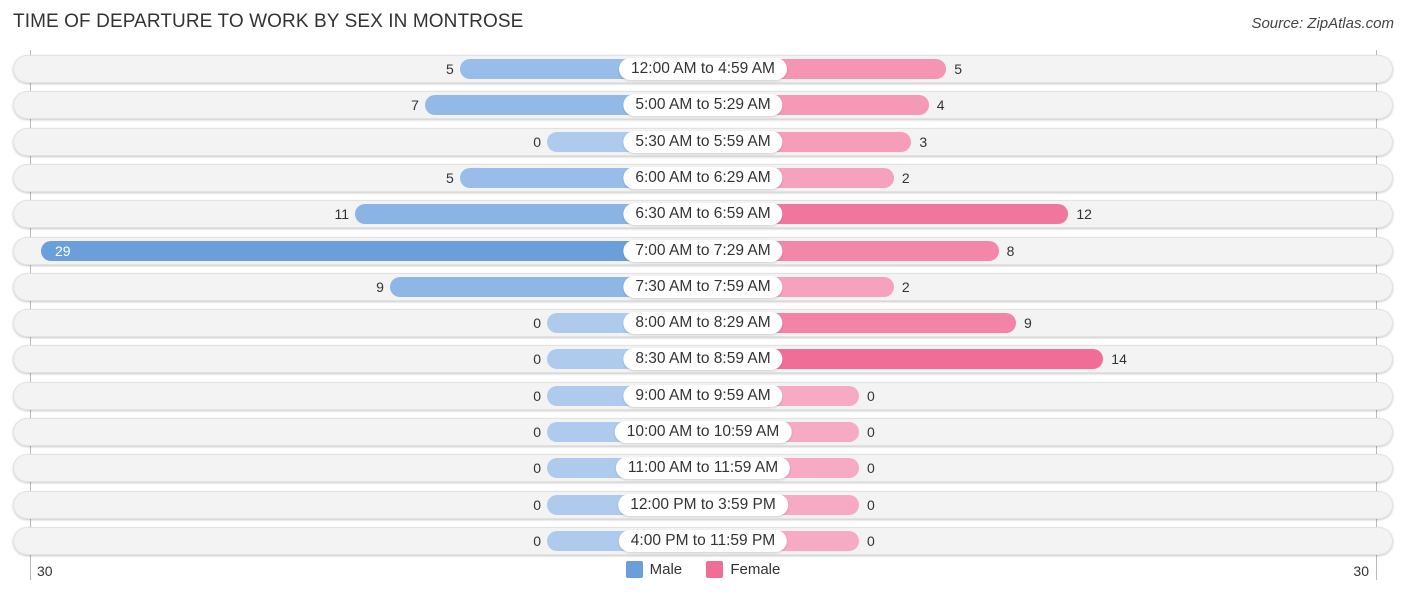 The width and height of the screenshot is (1406, 595). I want to click on category-label: 10:00 AM to 10:59 AM, so click(703, 432).